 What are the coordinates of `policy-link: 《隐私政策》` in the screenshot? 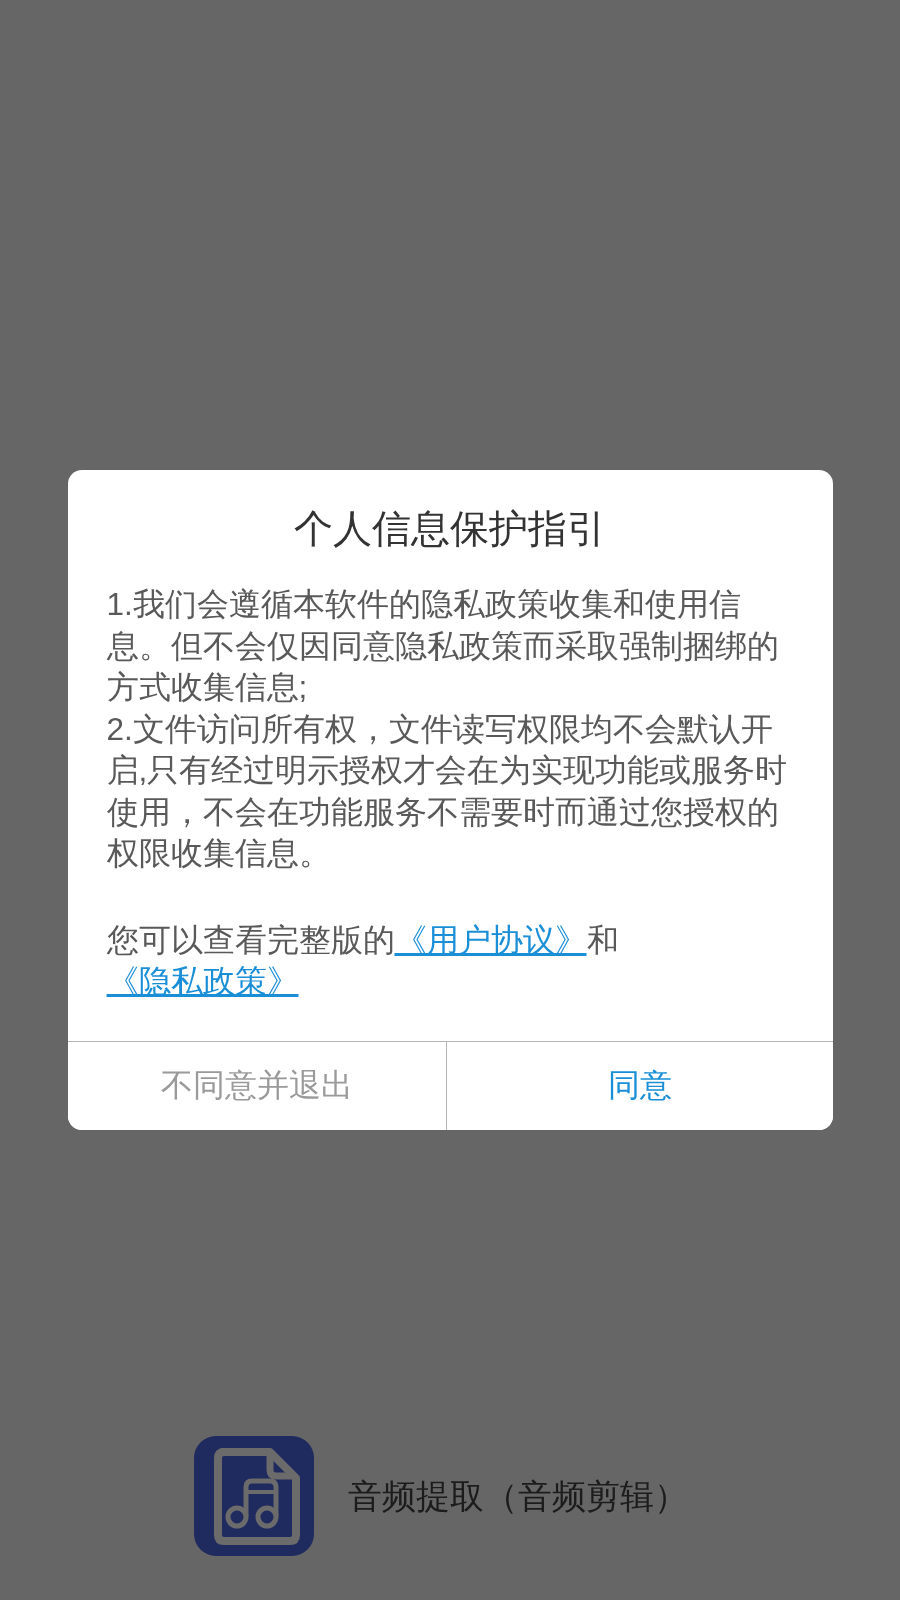 It's located at (202, 980).